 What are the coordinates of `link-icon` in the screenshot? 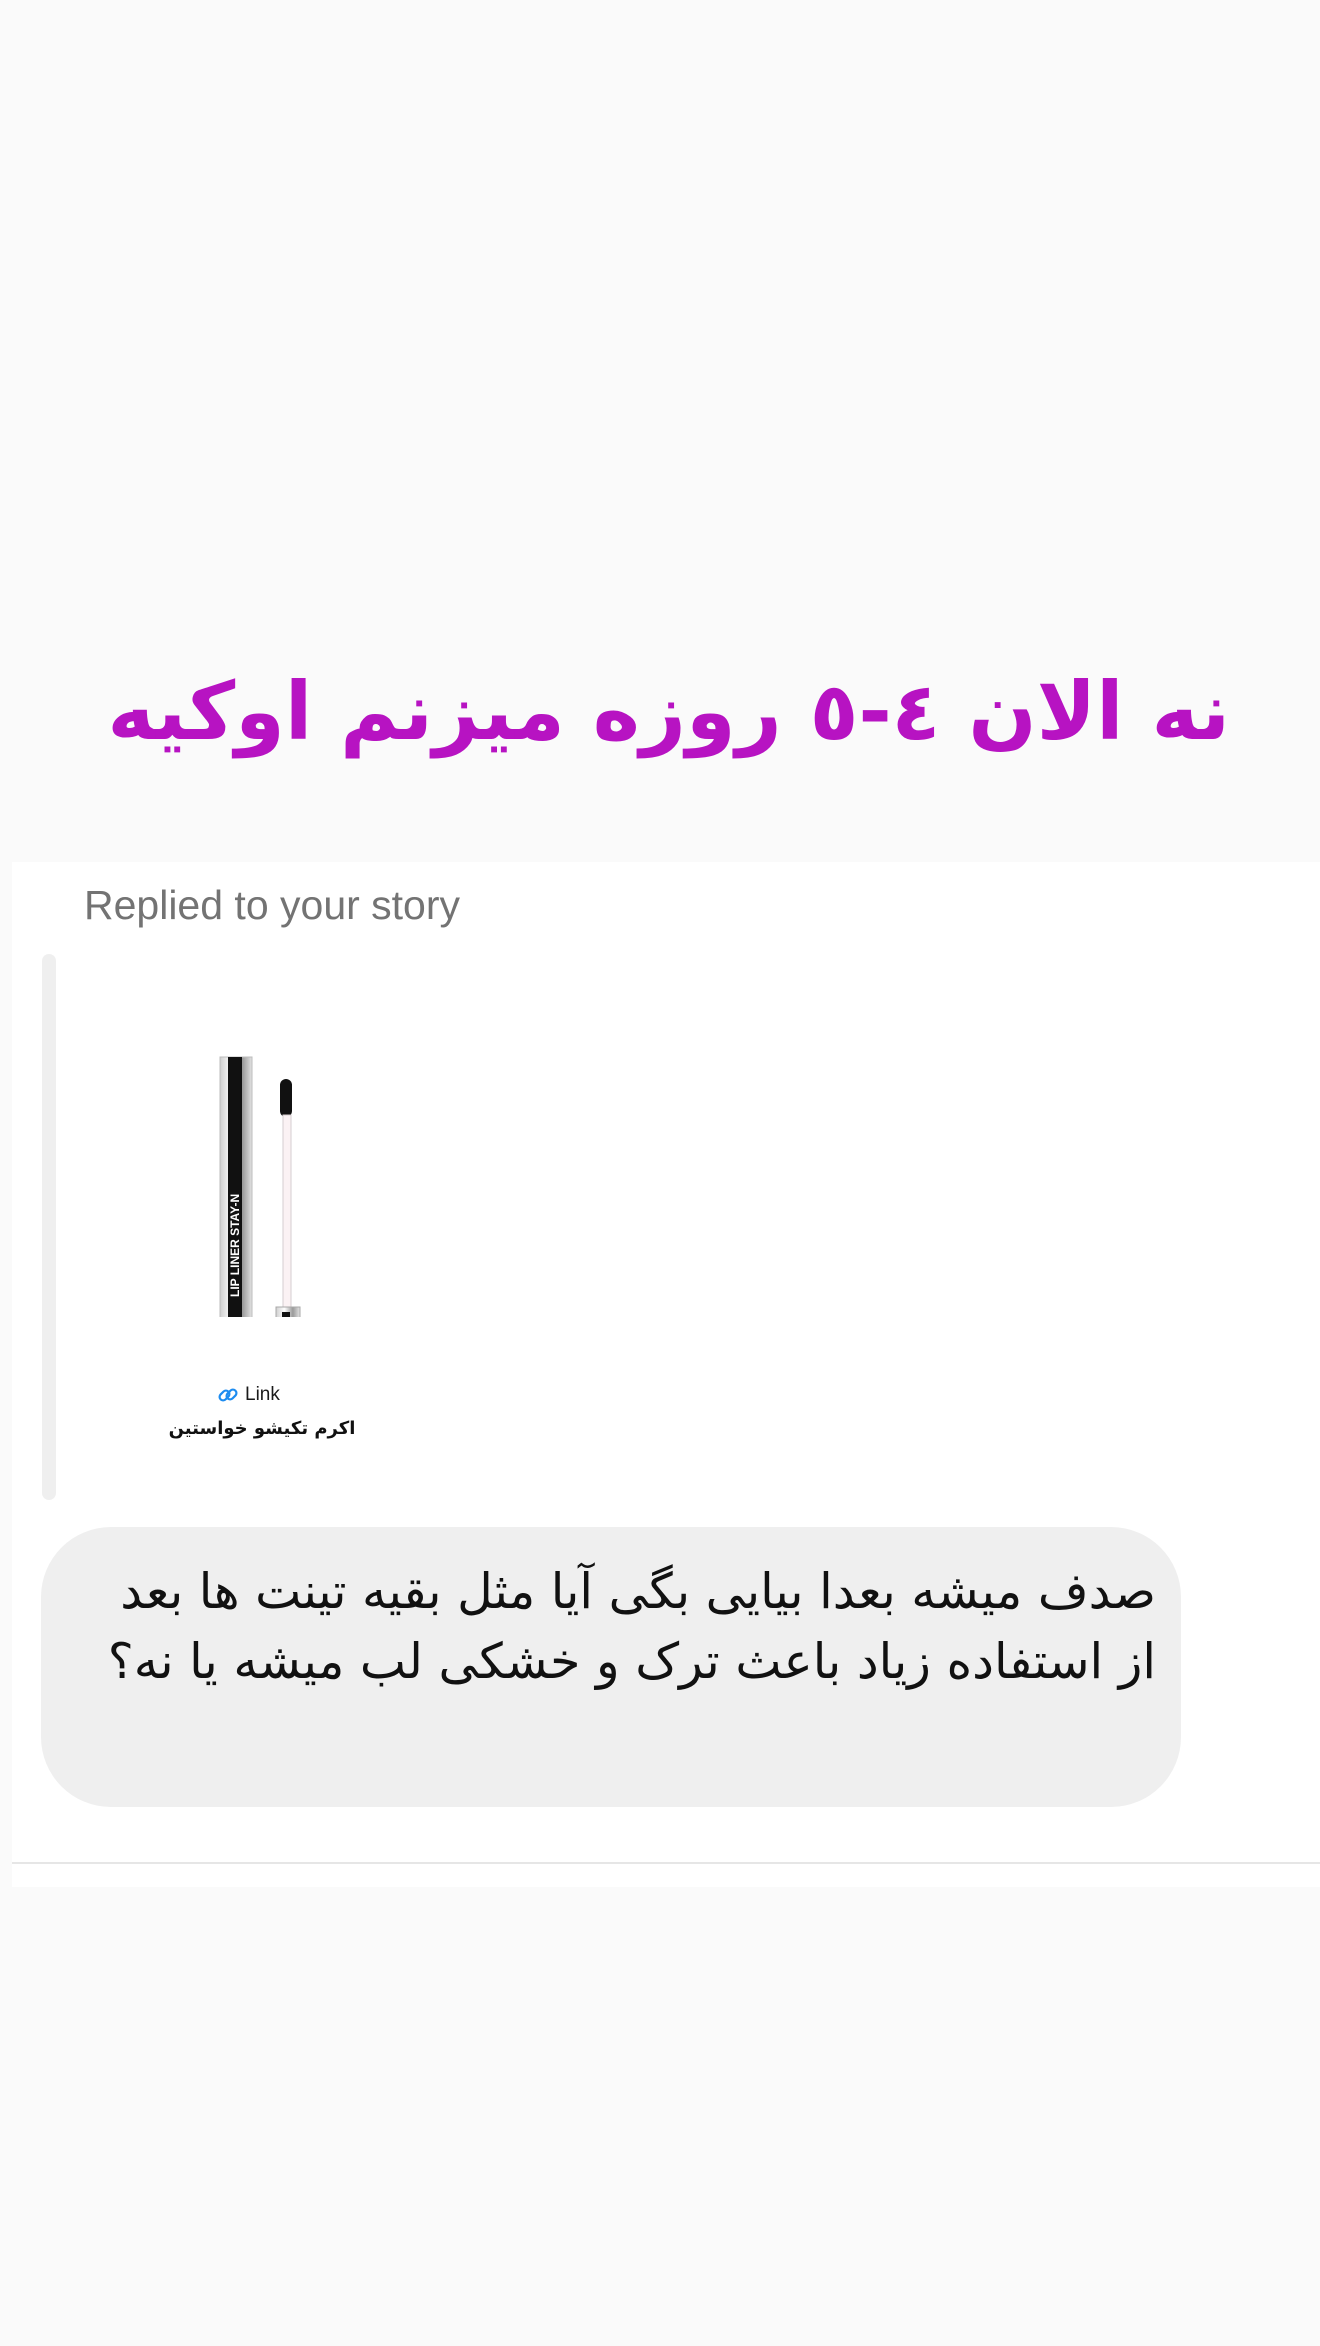 It's located at (228, 1395).